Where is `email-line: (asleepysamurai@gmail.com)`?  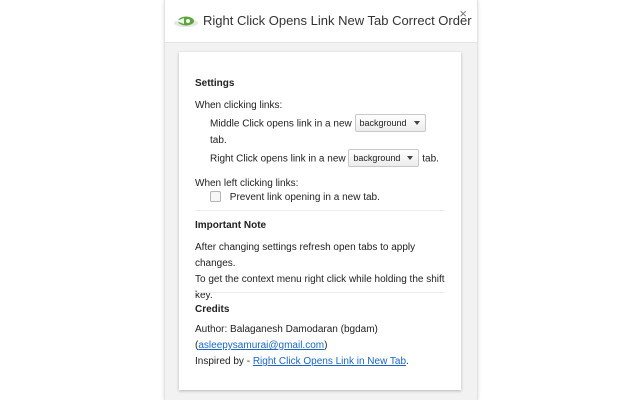 email-line: (asleepysamurai@gmail.com) is located at coordinates (324, 346).